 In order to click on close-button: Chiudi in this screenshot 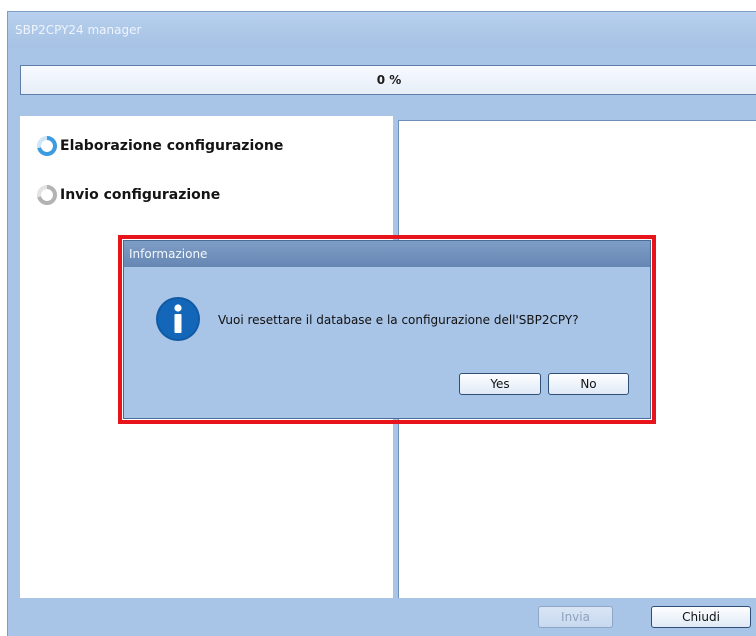, I will do `click(701, 617)`.